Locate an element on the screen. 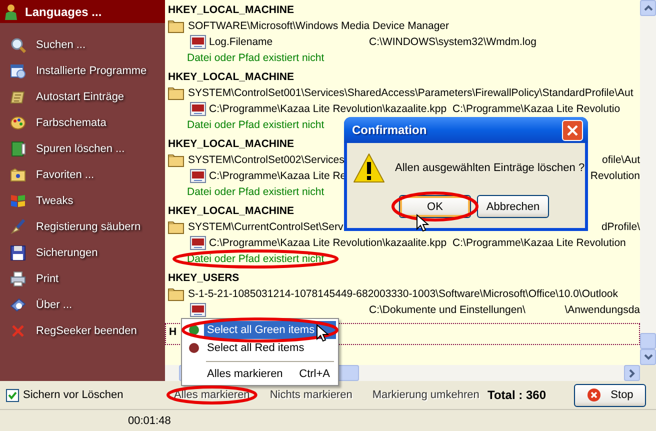 The height and width of the screenshot is (431, 656). key-path: ofile\Aut is located at coordinates (621, 160).